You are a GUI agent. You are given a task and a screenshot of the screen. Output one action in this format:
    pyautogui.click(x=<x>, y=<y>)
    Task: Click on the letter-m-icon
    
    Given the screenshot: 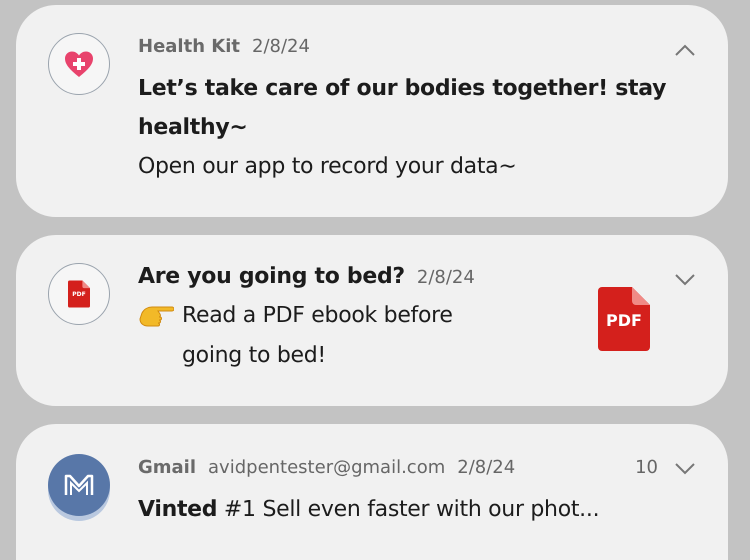 What is the action you would take?
    pyautogui.click(x=79, y=485)
    